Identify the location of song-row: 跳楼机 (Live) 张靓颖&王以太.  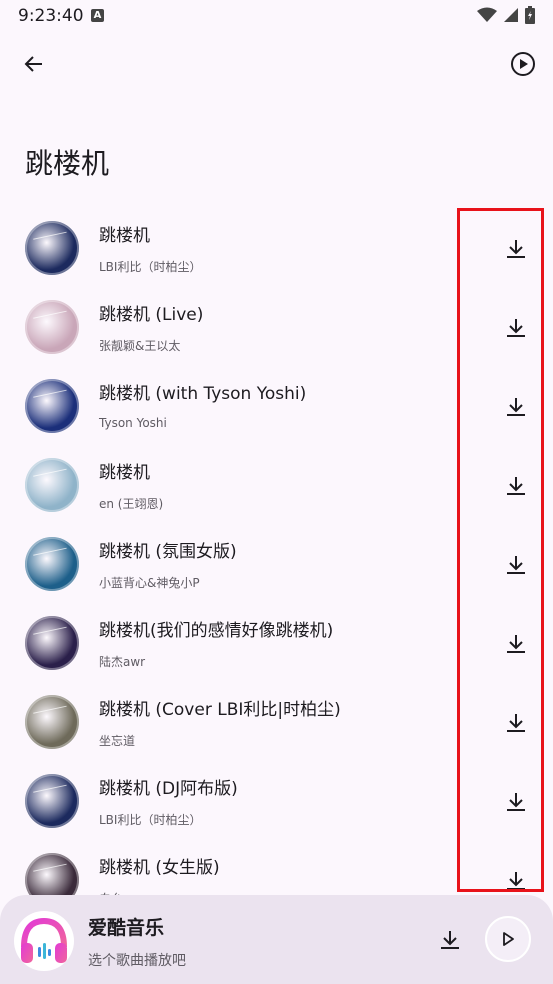
(276, 327).